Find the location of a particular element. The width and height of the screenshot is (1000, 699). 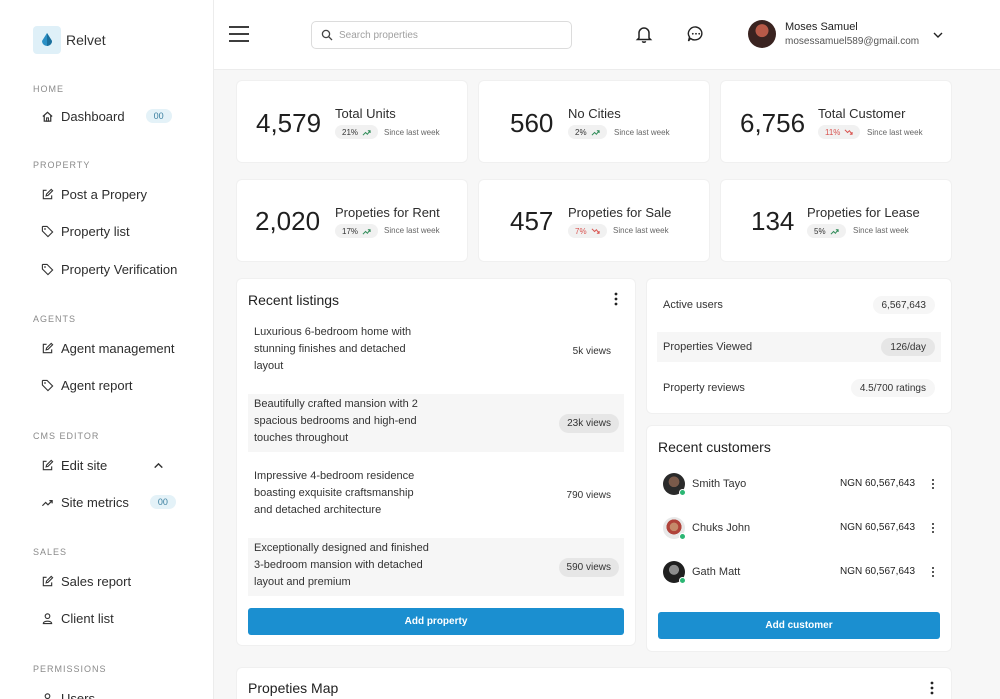

sidebar-item-property-verification: Property Verification is located at coordinates (126, 269).